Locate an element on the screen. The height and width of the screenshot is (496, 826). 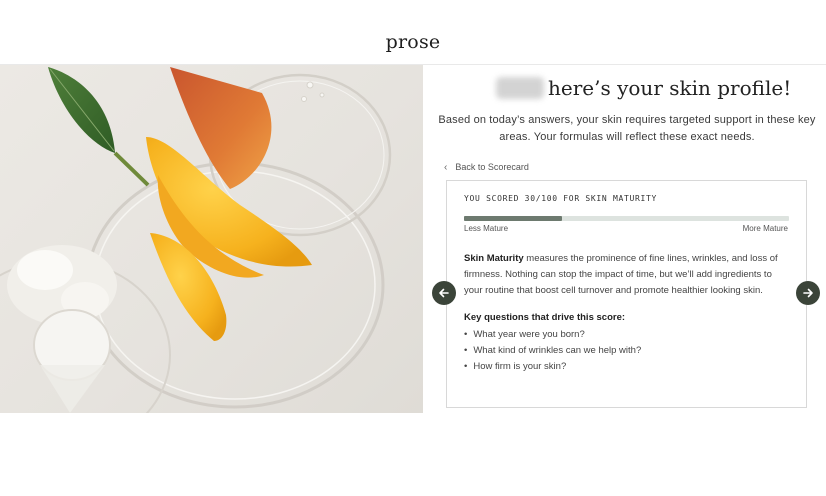
prose-logo: prose is located at coordinates (413, 42).